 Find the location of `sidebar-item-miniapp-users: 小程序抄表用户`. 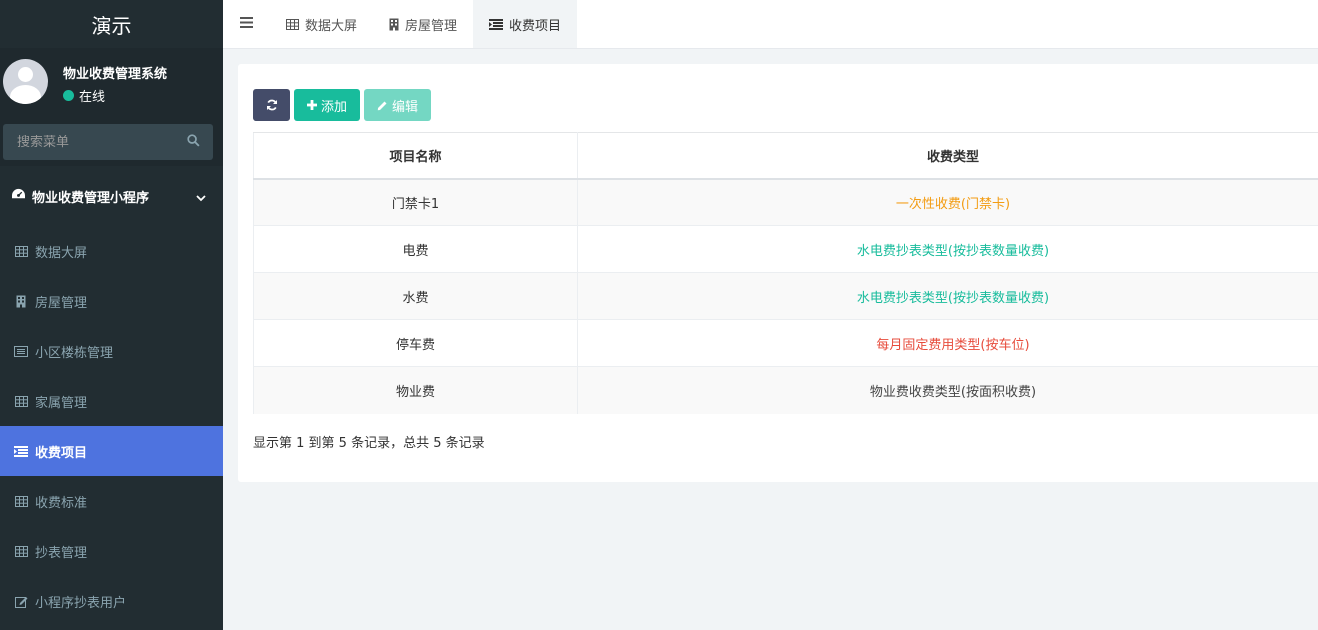

sidebar-item-miniapp-users: 小程序抄表用户 is located at coordinates (111, 601).